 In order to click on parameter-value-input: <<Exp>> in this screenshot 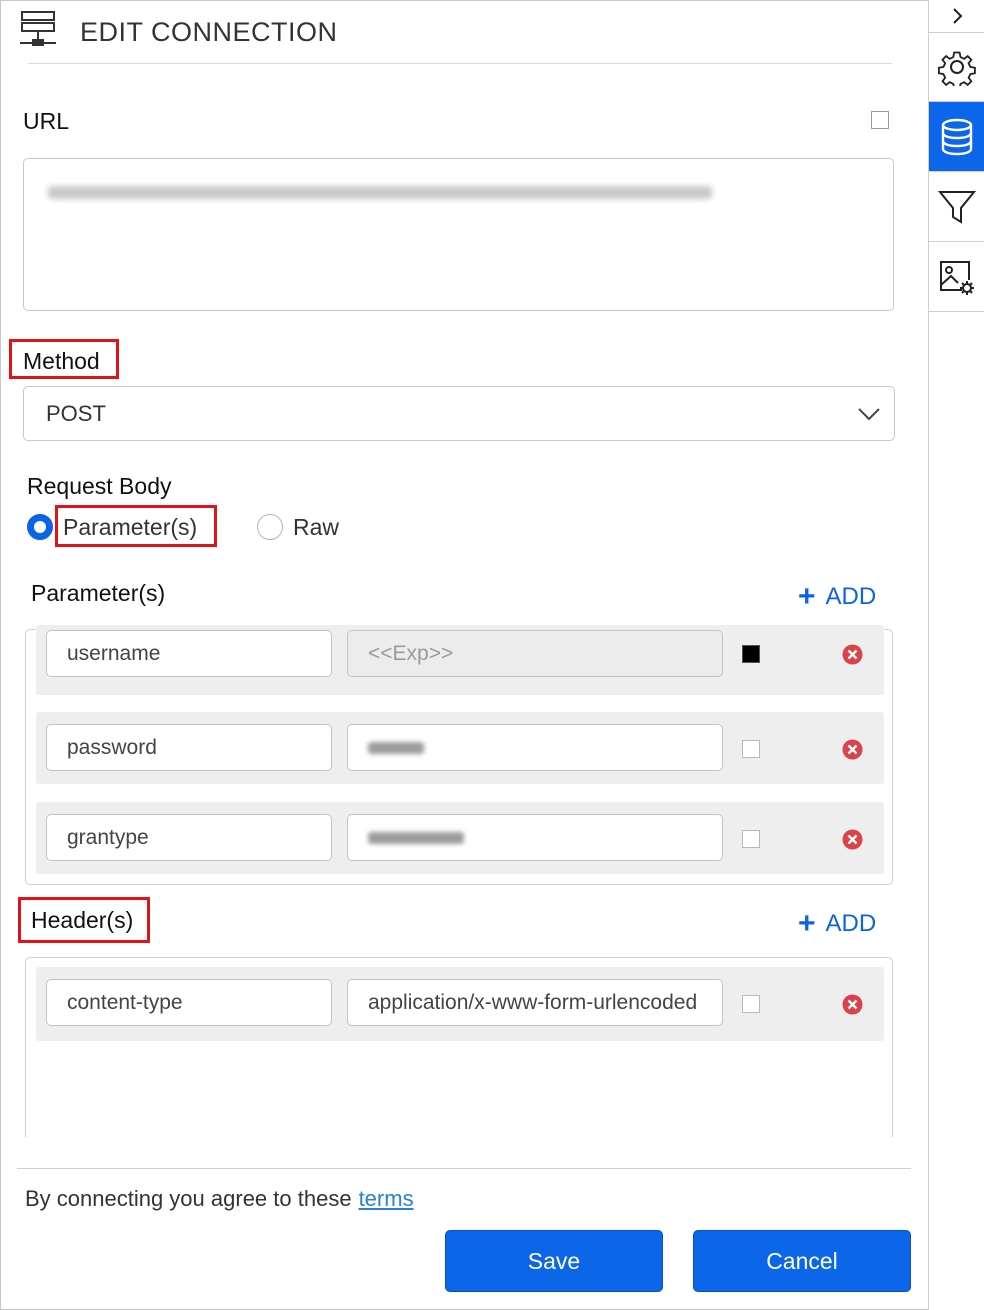, I will do `click(535, 653)`.